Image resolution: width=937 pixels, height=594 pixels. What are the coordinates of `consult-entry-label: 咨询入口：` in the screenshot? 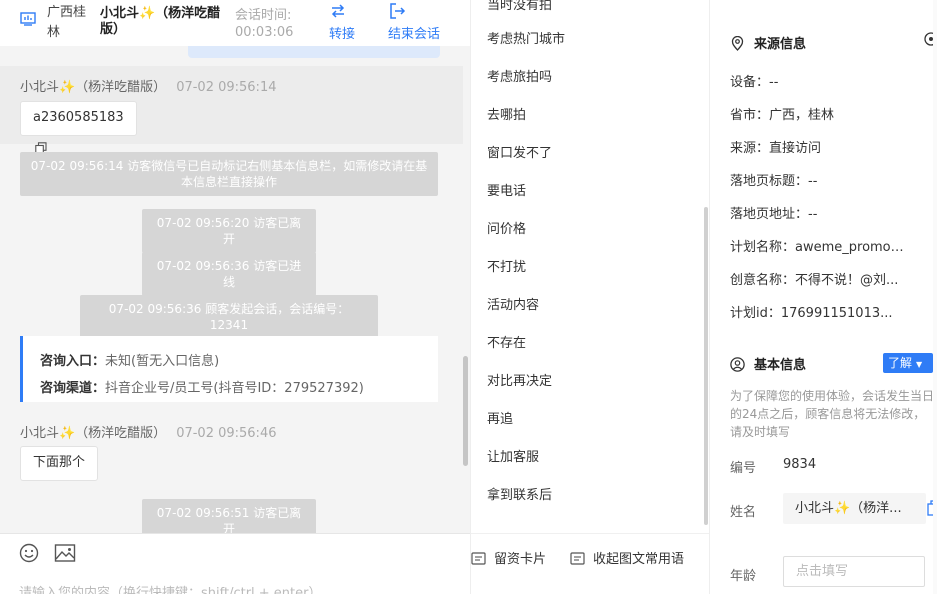 It's located at (73, 361).